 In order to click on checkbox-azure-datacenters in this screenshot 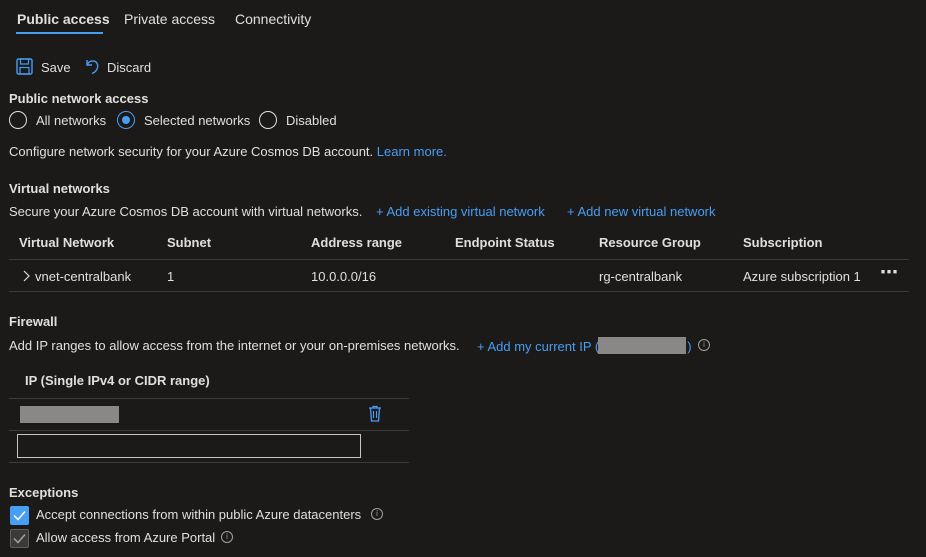, I will do `click(19, 515)`.